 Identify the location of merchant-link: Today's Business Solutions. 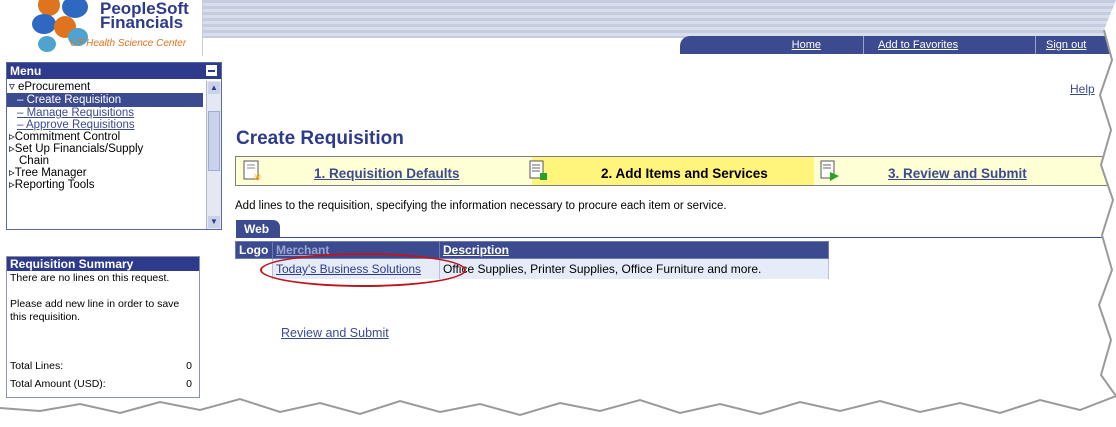
(348, 269).